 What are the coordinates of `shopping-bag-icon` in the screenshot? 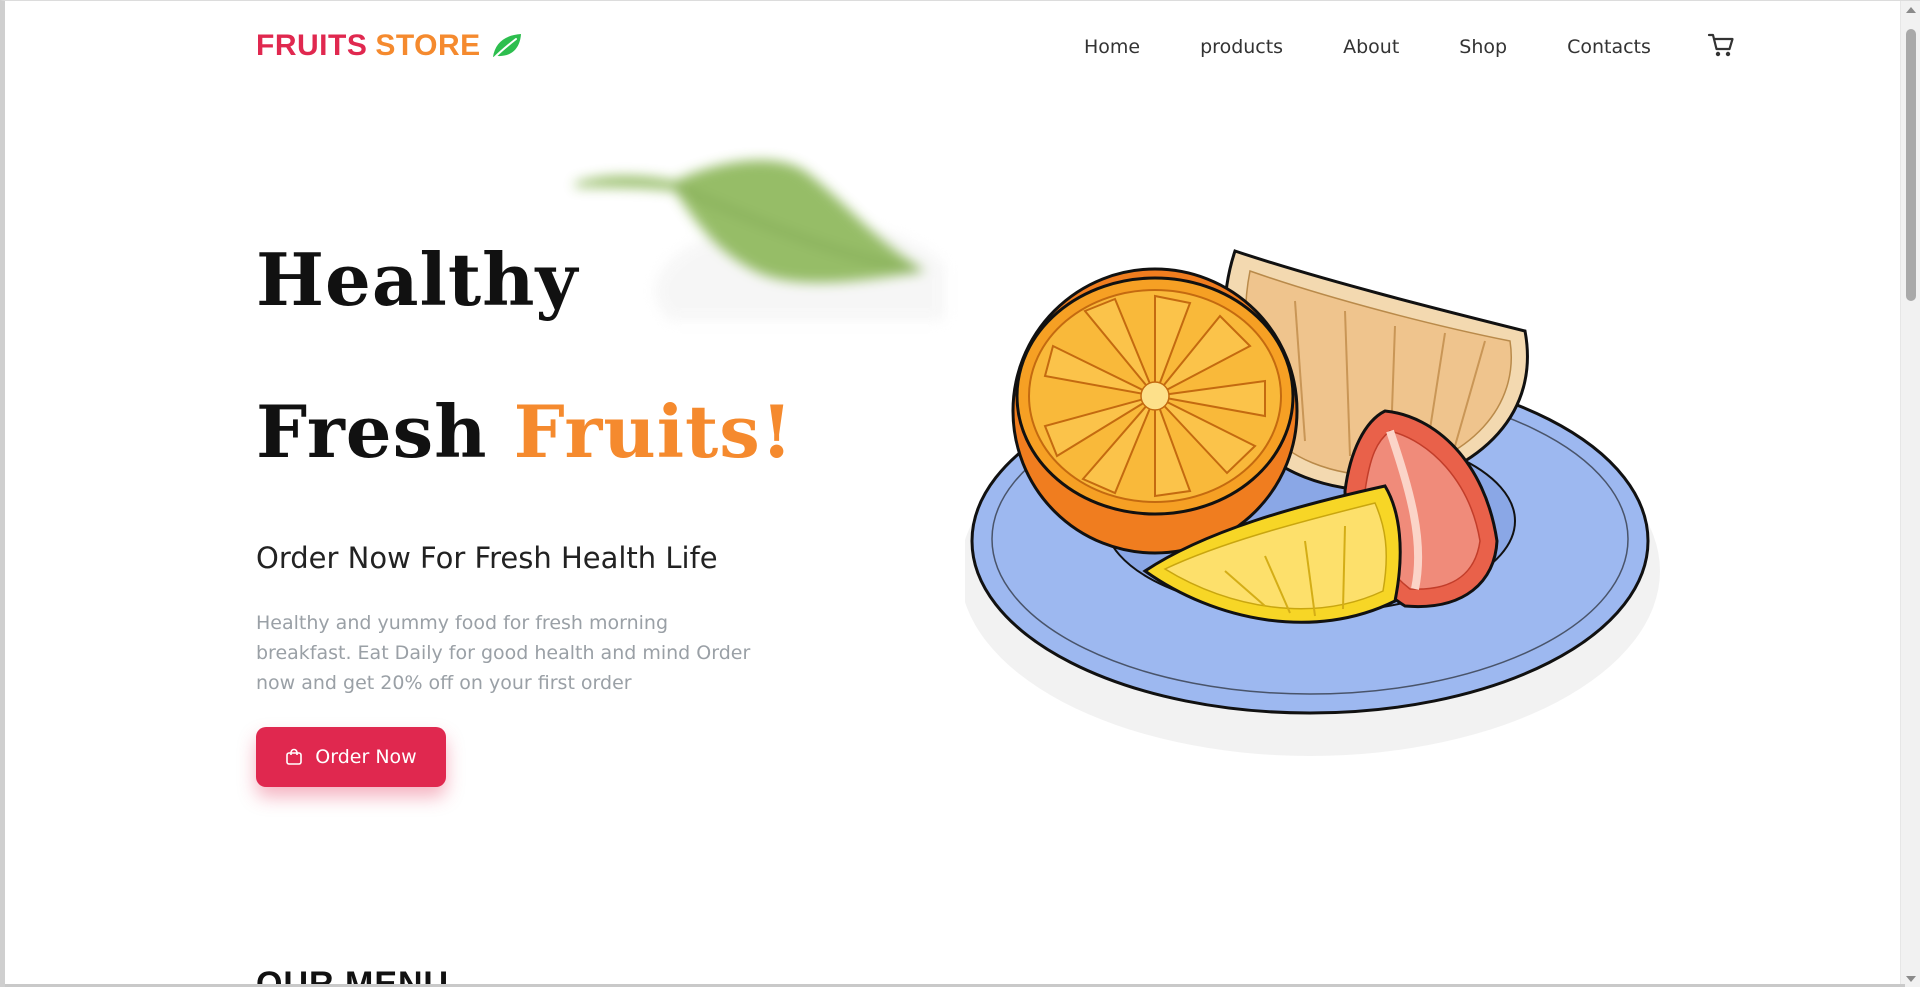 It's located at (294, 756).